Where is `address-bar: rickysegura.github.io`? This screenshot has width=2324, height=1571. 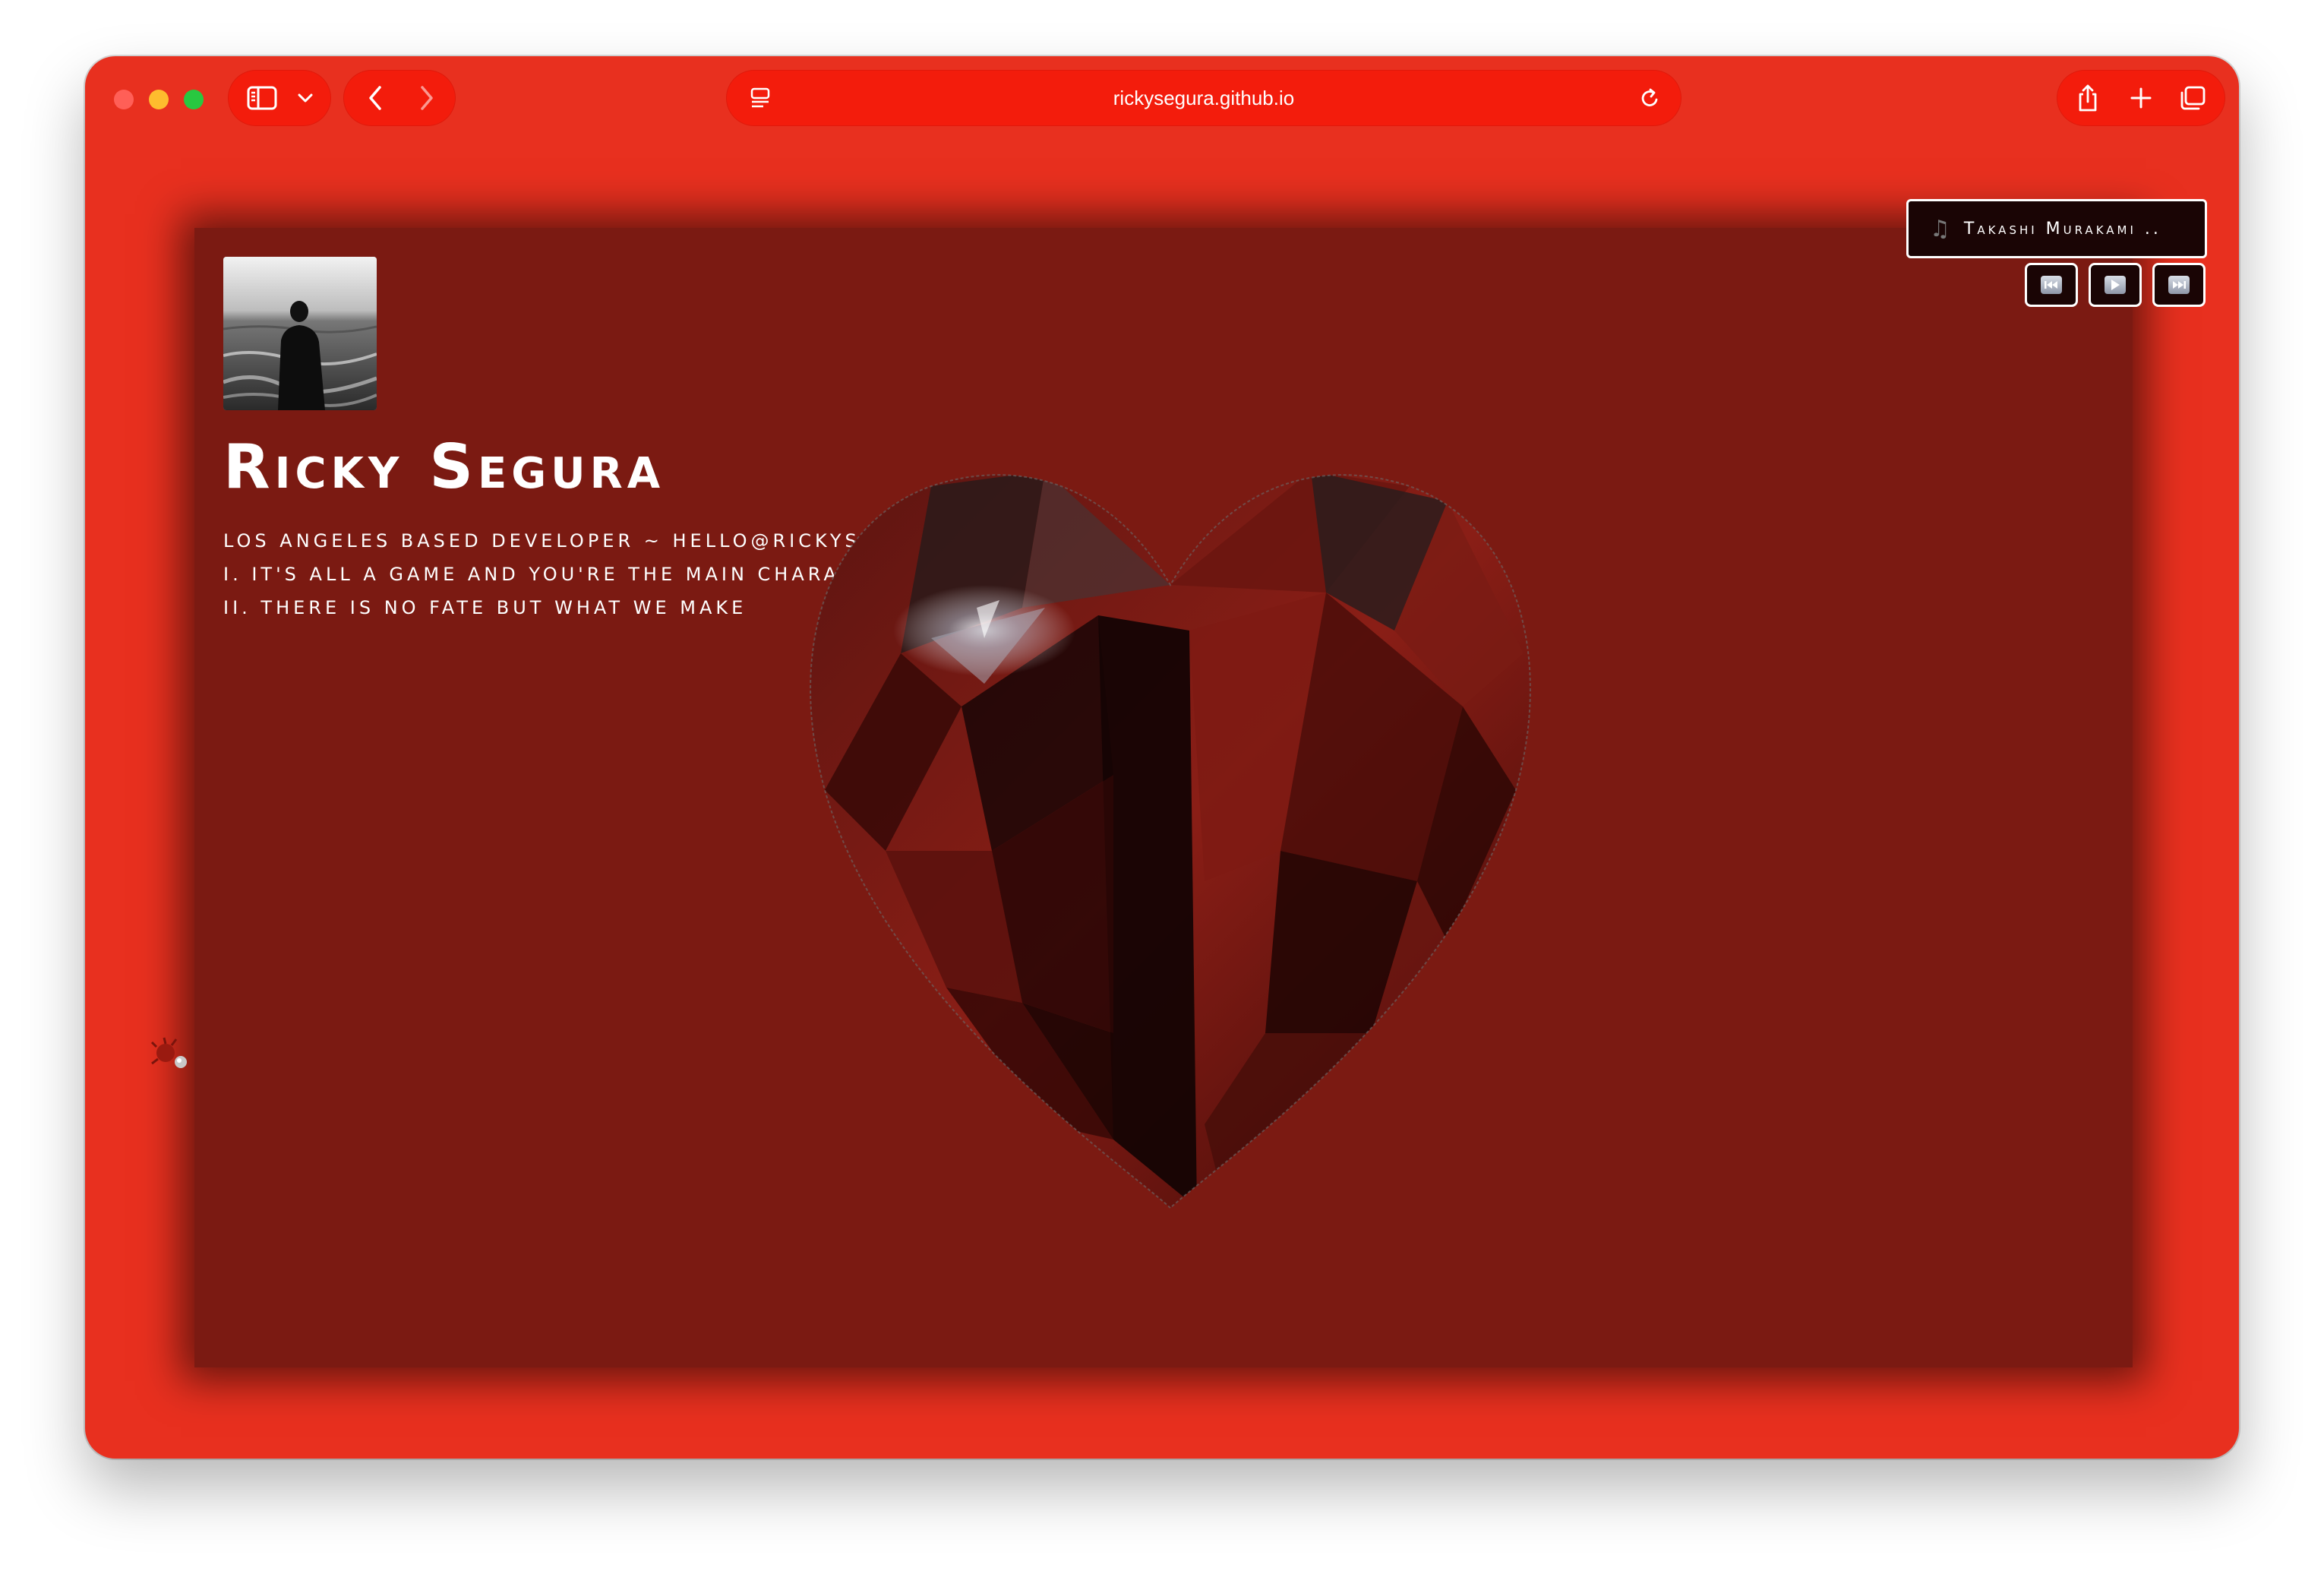 address-bar: rickysegura.github.io is located at coordinates (1203, 98).